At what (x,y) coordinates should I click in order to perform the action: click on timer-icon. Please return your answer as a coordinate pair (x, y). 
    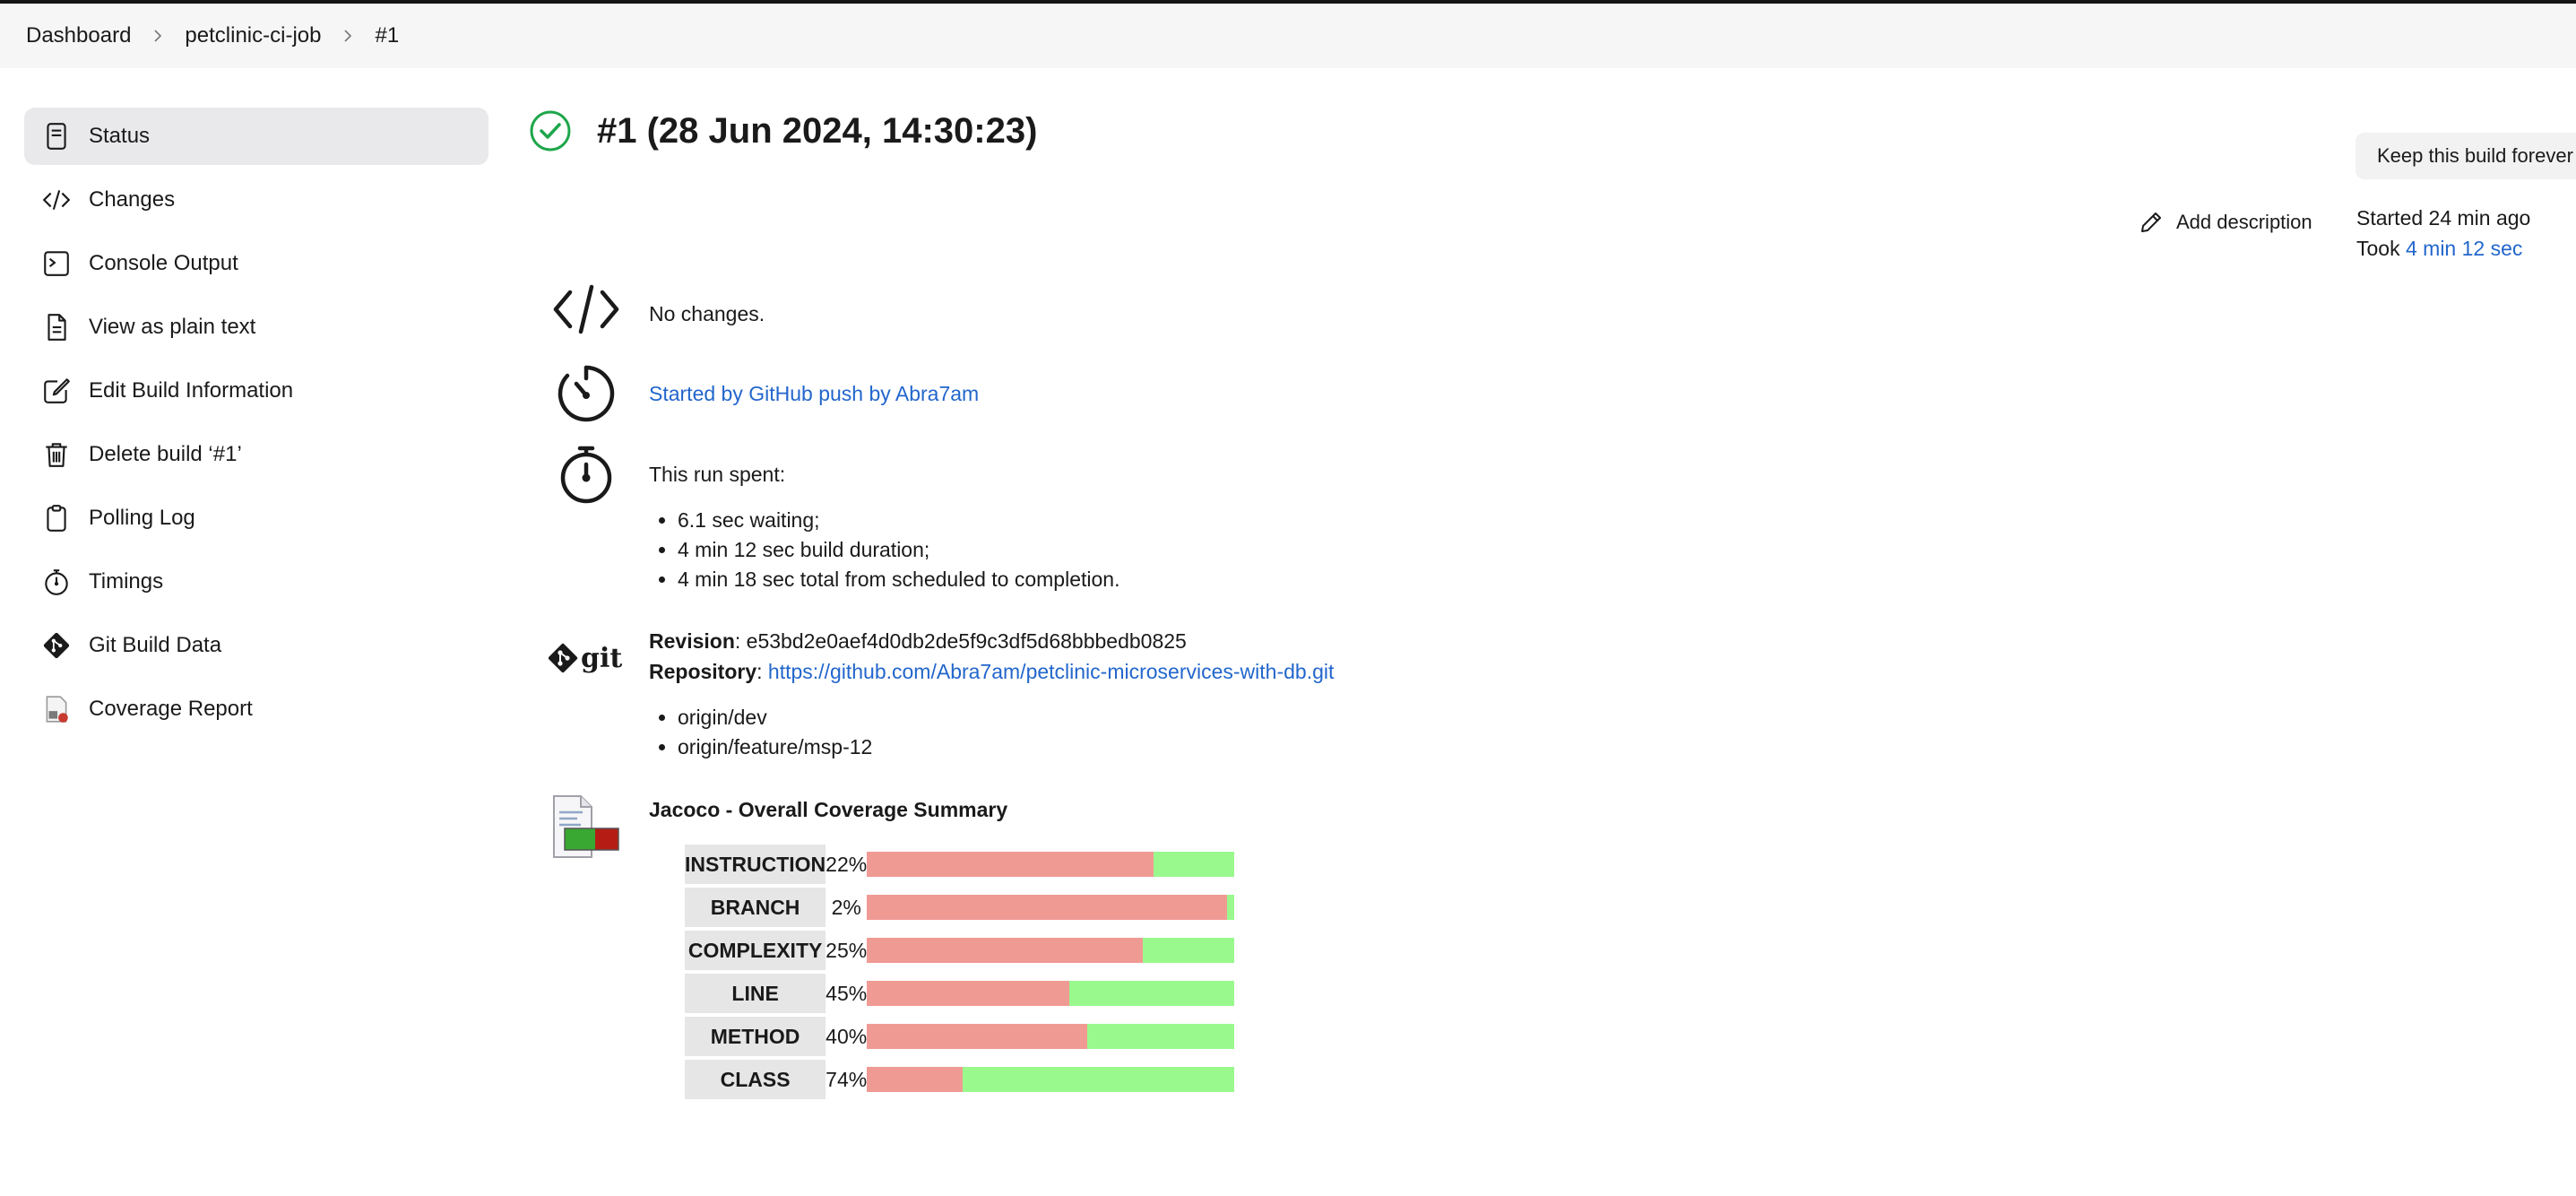
    Looking at the image, I should click on (586, 394).